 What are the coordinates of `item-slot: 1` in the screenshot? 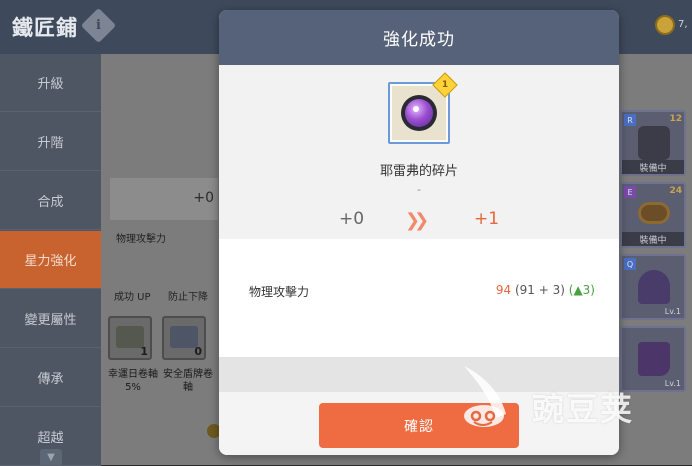 It's located at (423, 108).